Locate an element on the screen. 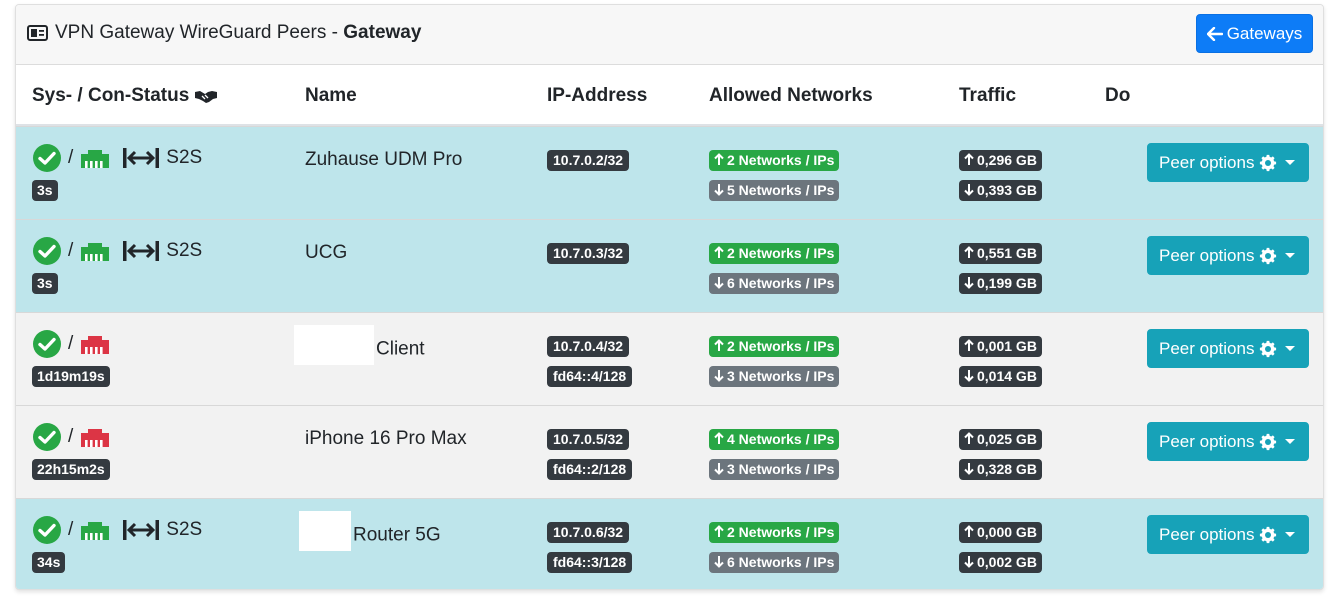 The height and width of the screenshot is (603, 1336). id-card-icon is located at coordinates (37, 33).